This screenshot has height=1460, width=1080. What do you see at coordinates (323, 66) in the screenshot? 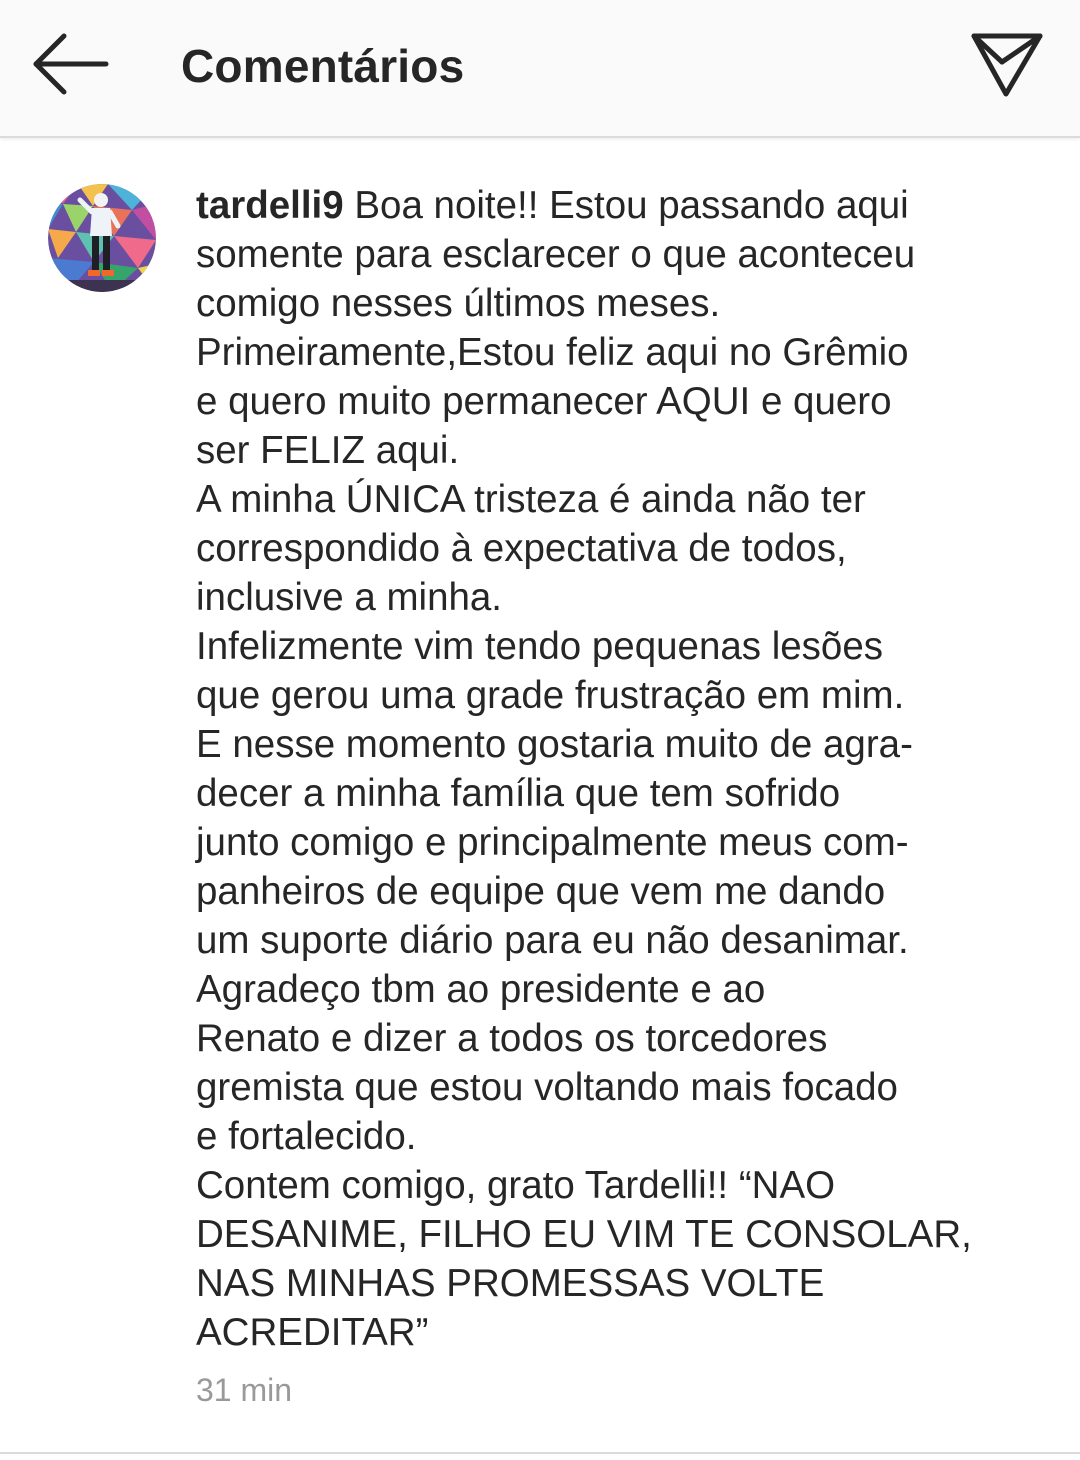
I see `page-title: Comentários` at bounding box center [323, 66].